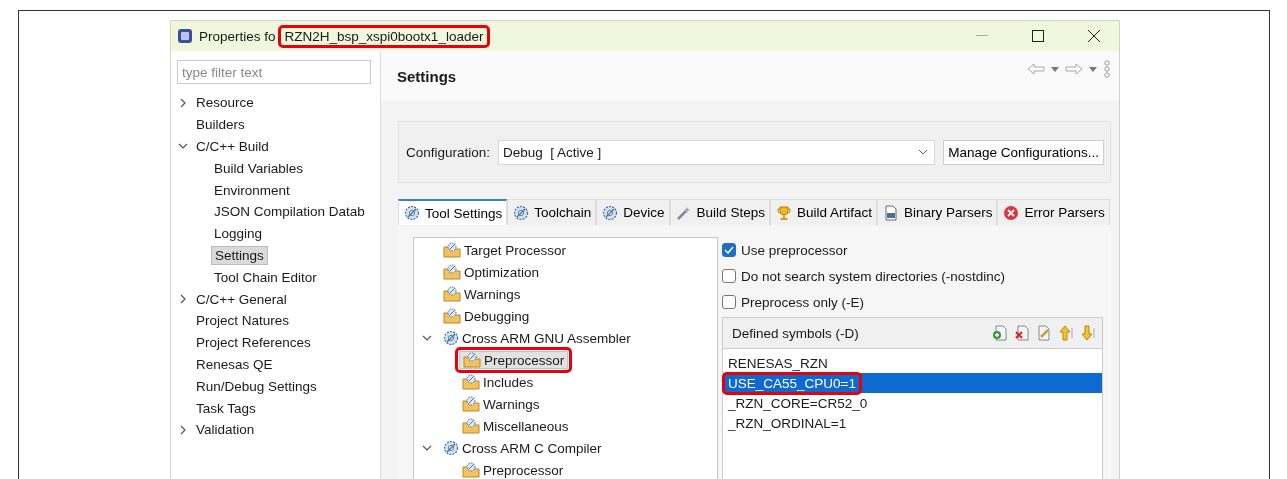 Image resolution: width=1287 pixels, height=479 pixels. Describe the element at coordinates (912, 363) in the screenshot. I see `list-item: RENESAS_RZN` at that location.